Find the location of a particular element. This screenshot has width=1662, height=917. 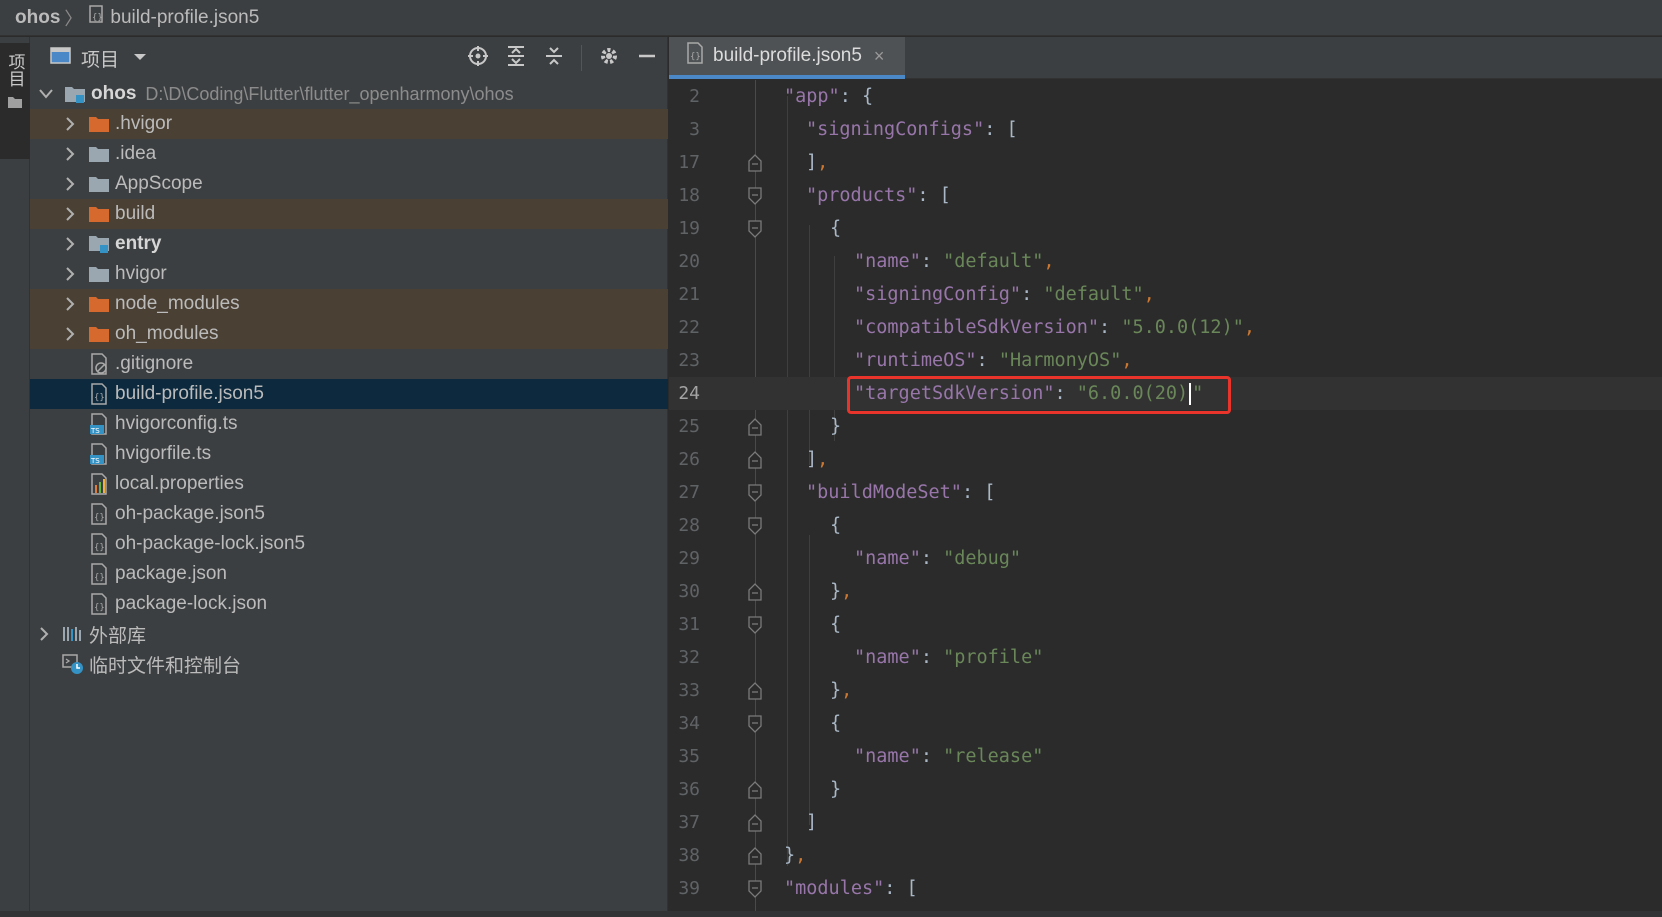

svg-text: TS is located at coordinates (95, 461).